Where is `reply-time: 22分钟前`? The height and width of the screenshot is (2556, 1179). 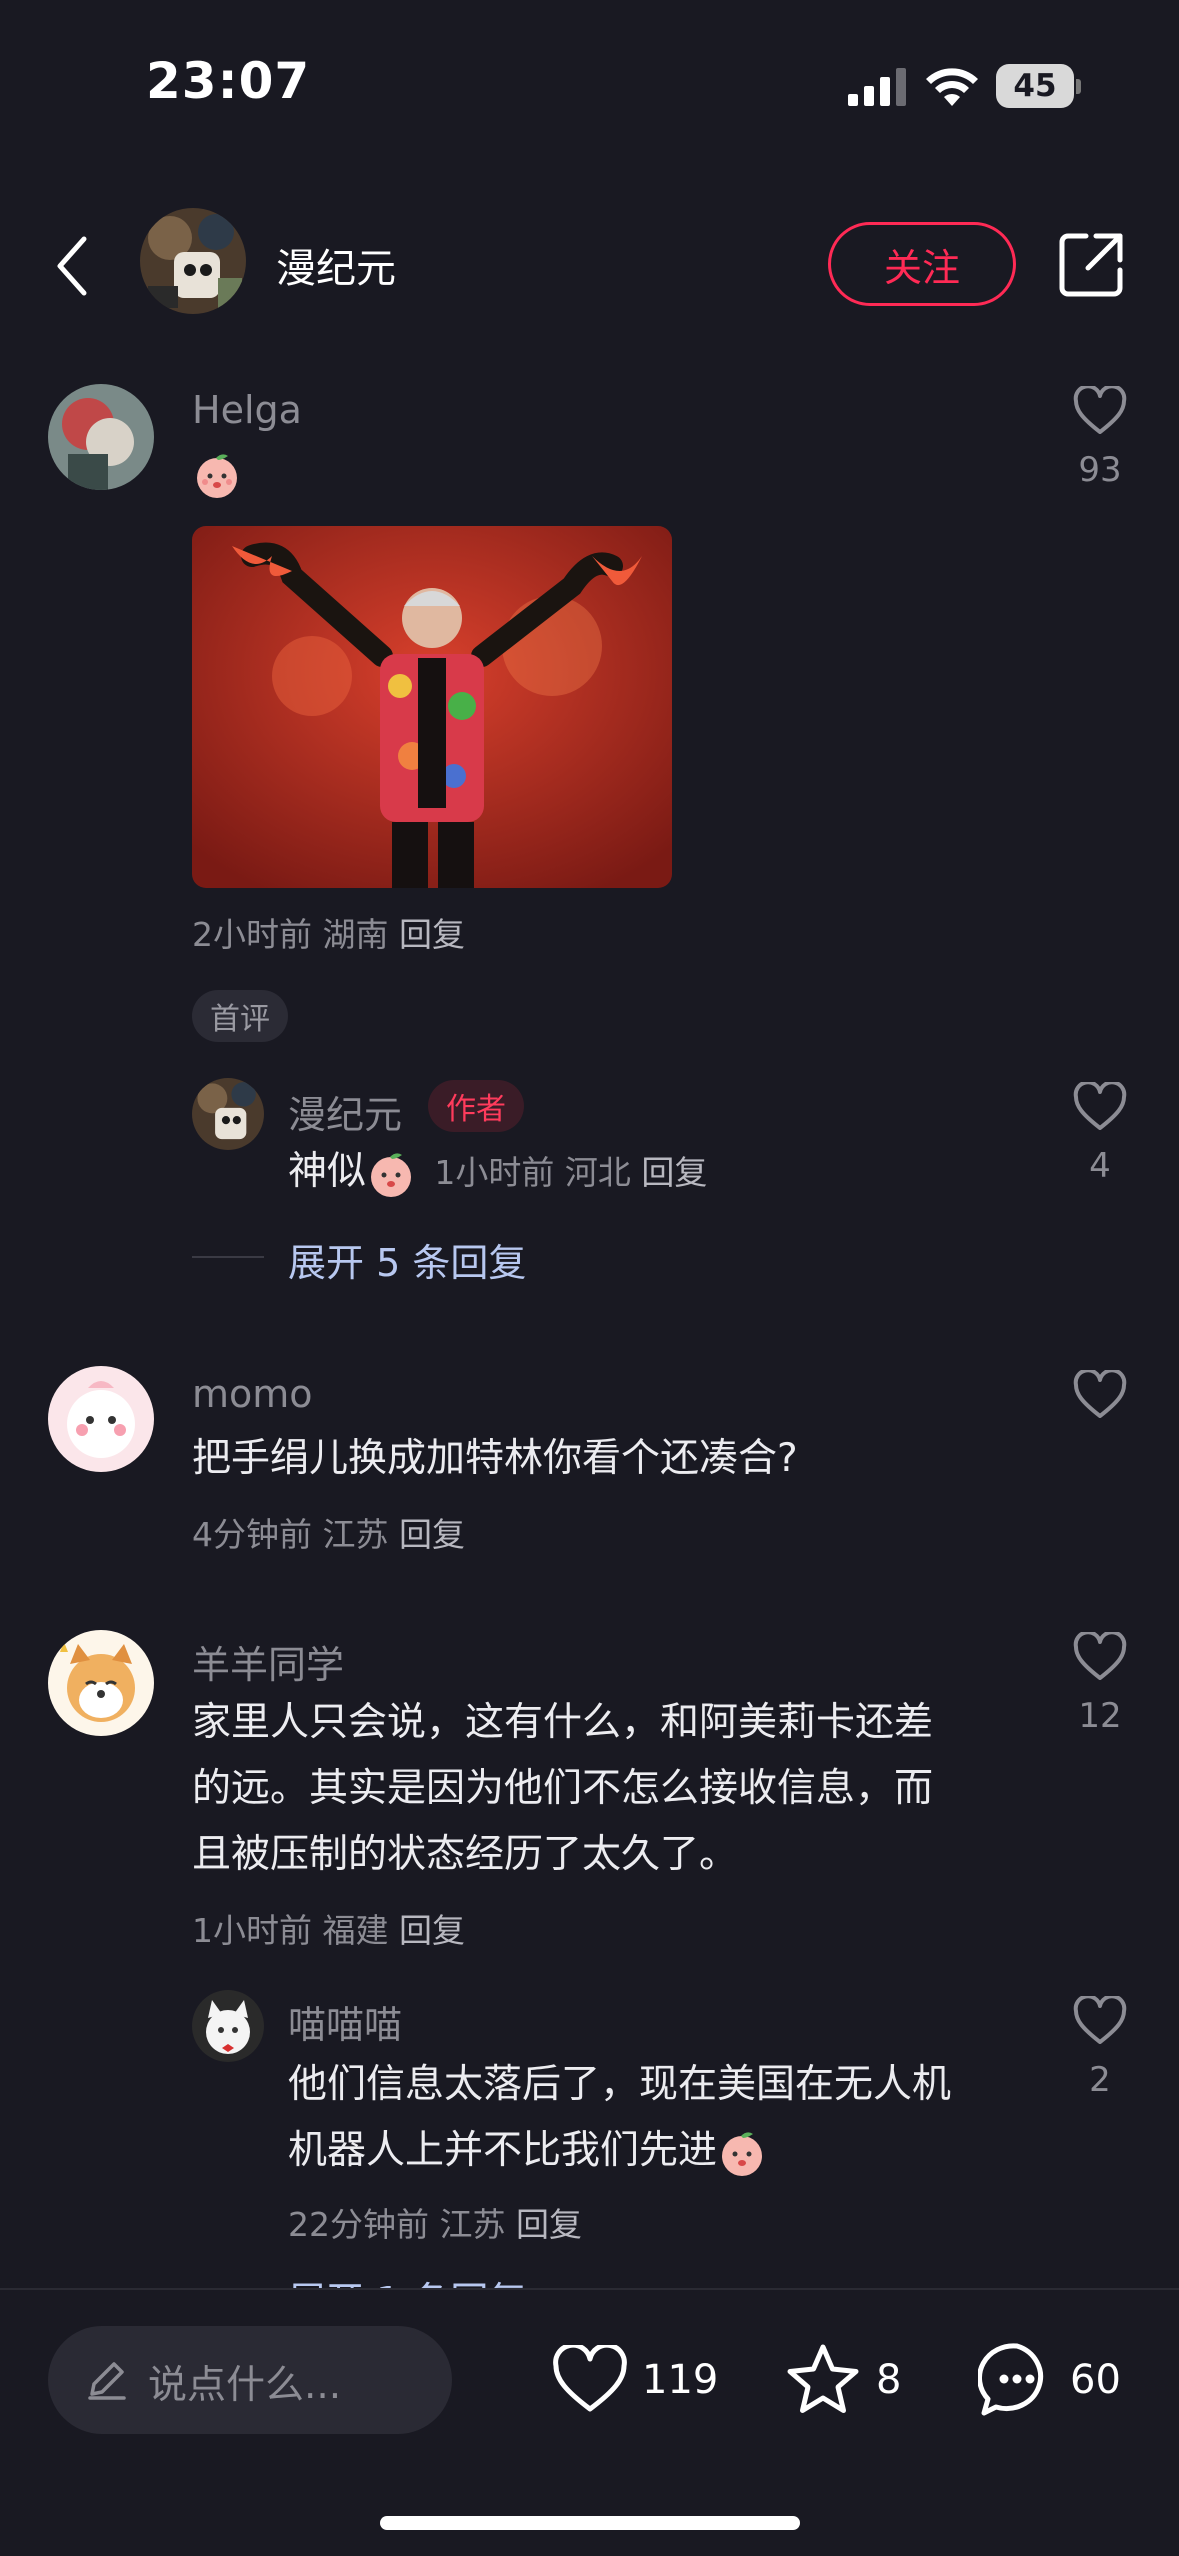 reply-time: 22分钟前 is located at coordinates (358, 2224).